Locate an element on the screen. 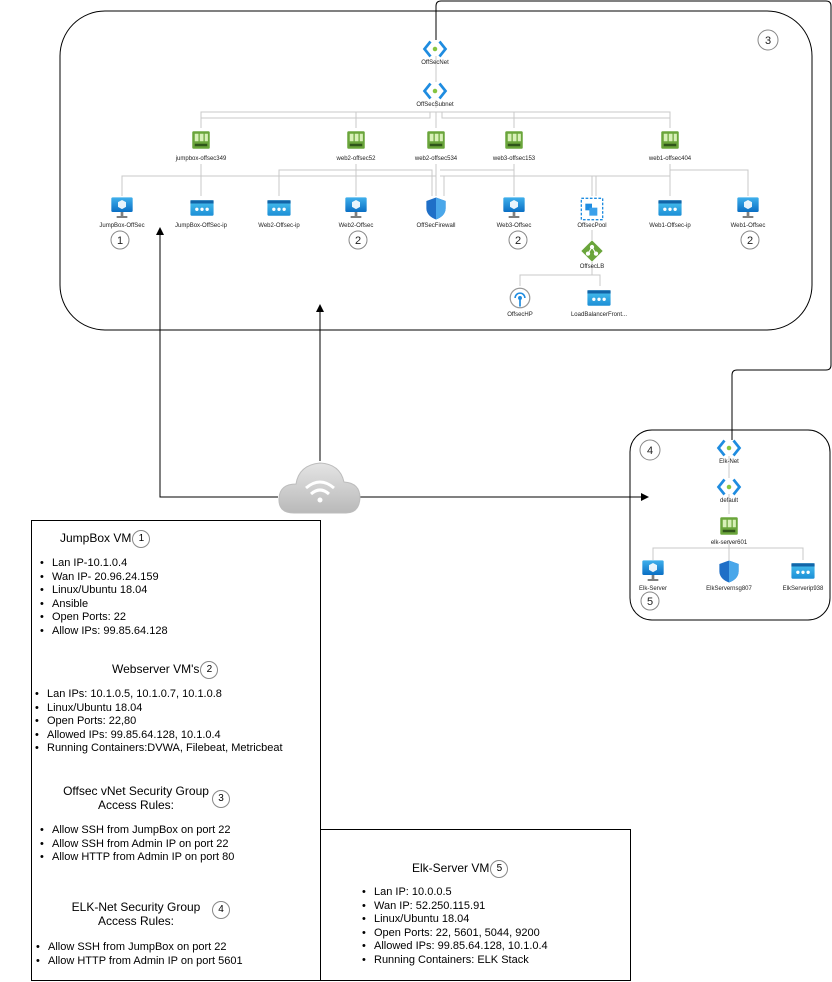 The image size is (832, 982). webservers-badge: 2 is located at coordinates (209, 670).